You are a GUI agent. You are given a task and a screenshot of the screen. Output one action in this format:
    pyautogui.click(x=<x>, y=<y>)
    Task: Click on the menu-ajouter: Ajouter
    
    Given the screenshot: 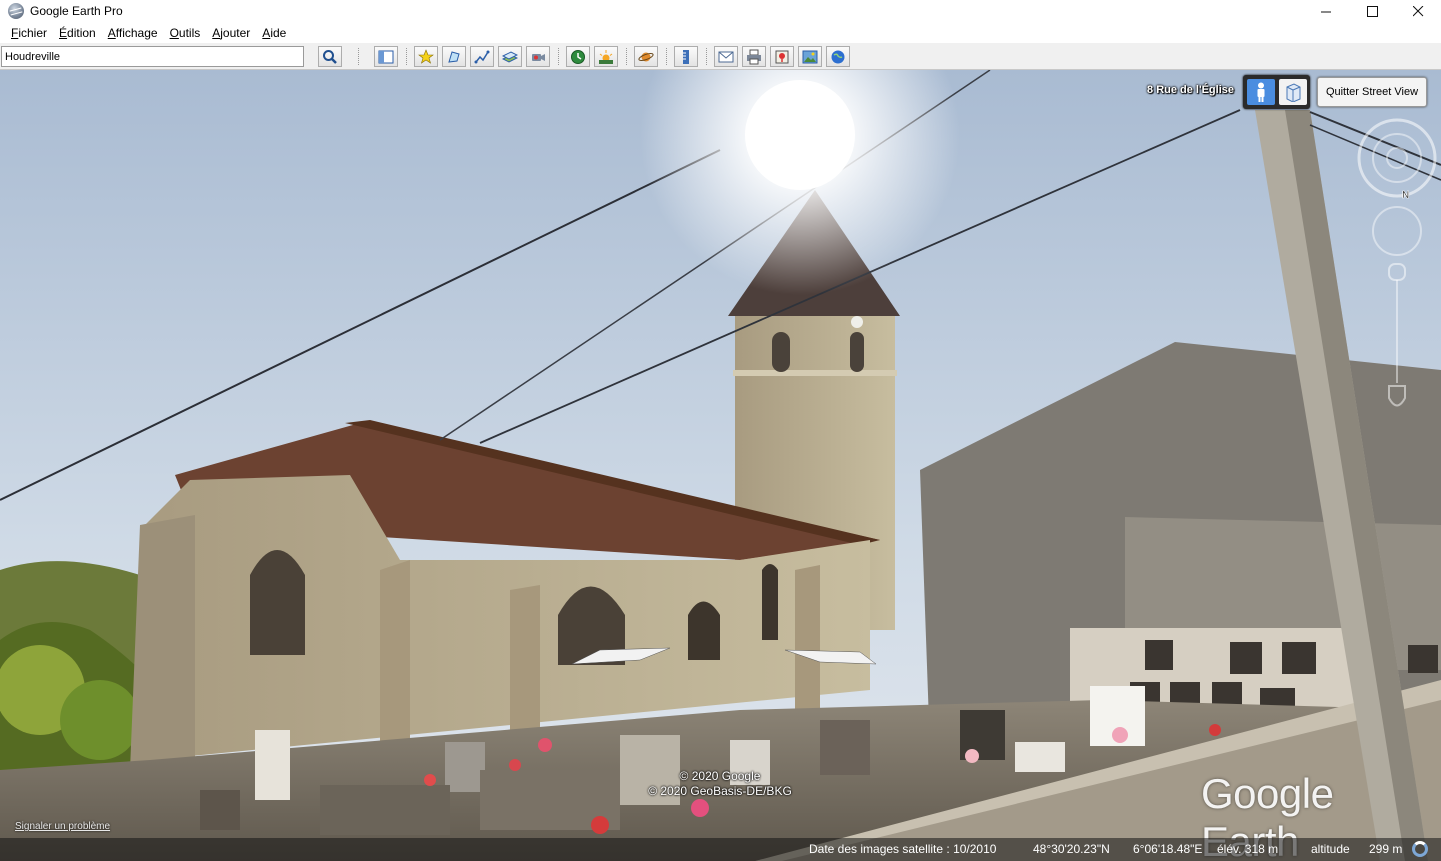 What is the action you would take?
    pyautogui.click(x=231, y=33)
    